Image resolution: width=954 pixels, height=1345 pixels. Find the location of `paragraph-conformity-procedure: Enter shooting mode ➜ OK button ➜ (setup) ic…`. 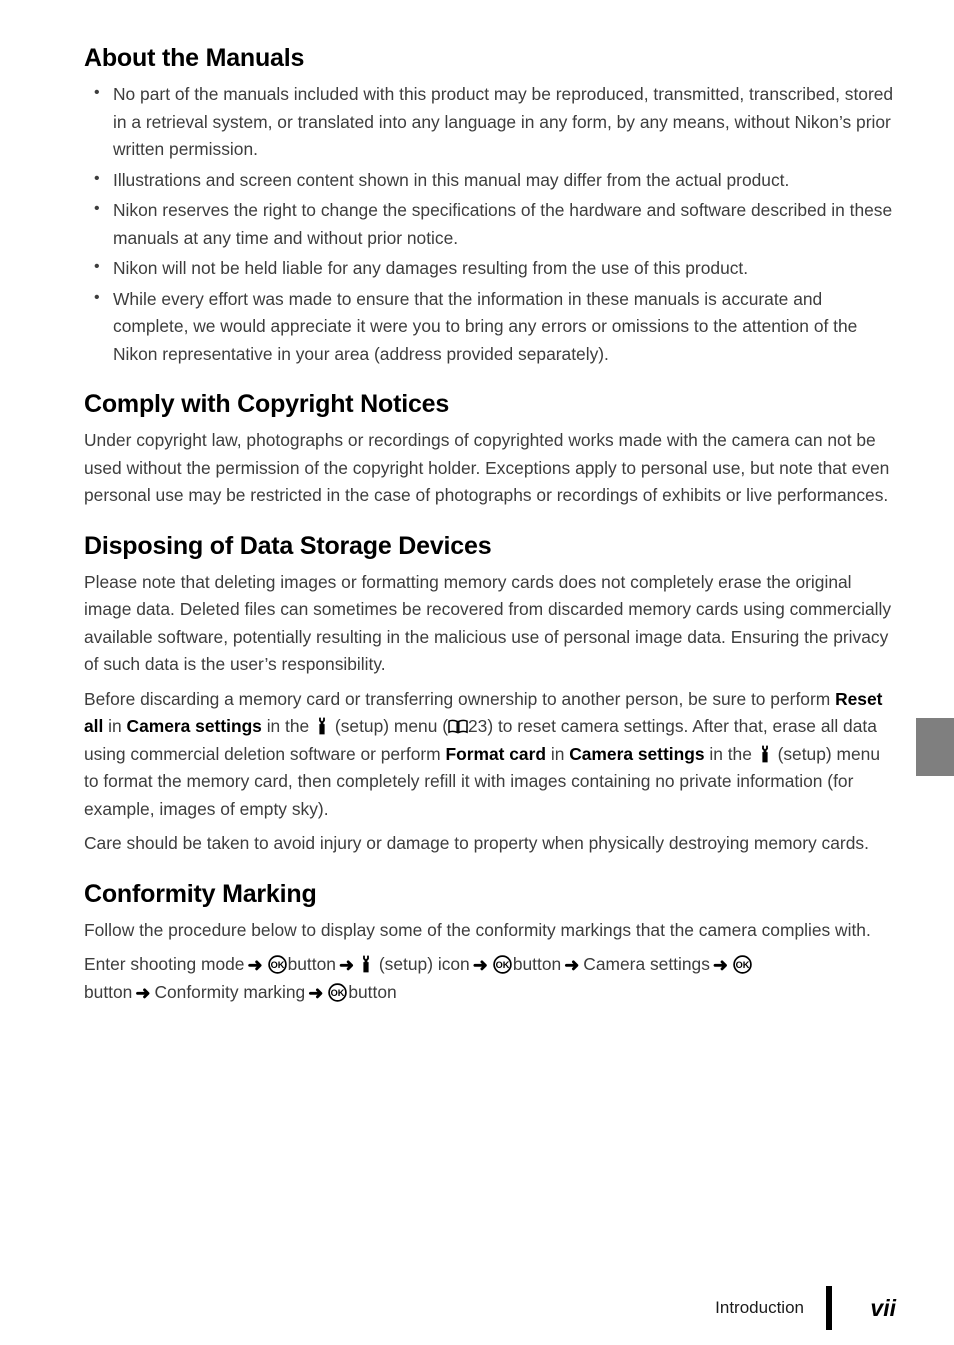

paragraph-conformity-procedure: Enter shooting mode ➜ OK button ➜ (setup) ic… is located at coordinates (490, 979).